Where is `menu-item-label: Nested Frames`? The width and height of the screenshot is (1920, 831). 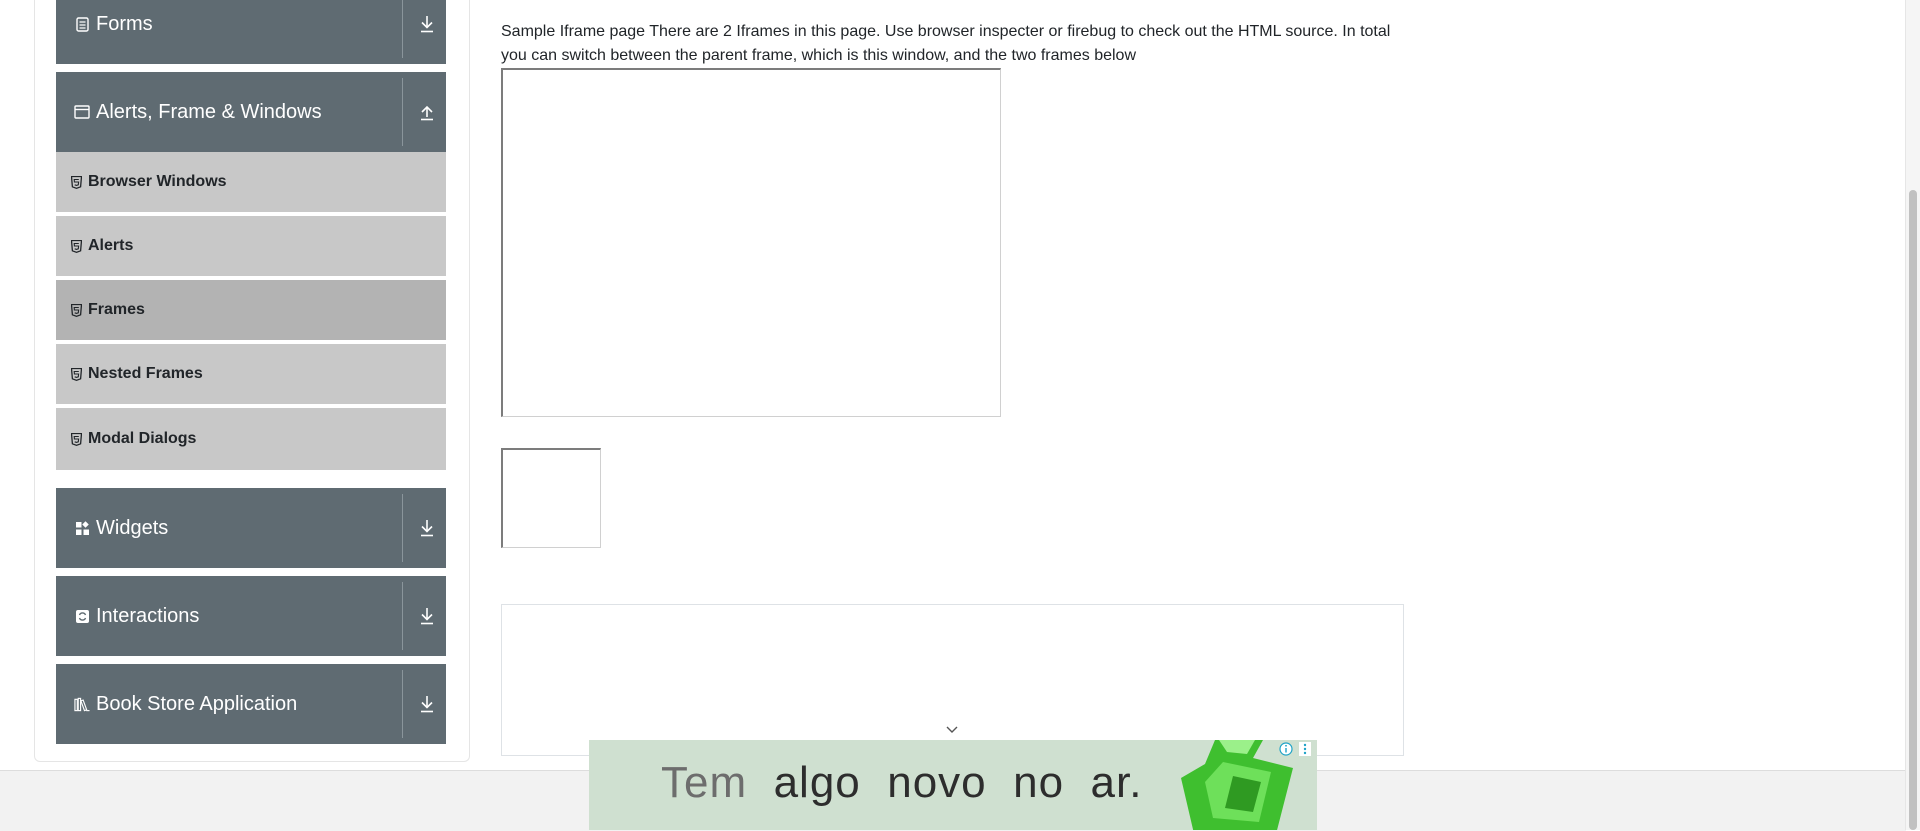
menu-item-label: Nested Frames is located at coordinates (145, 373).